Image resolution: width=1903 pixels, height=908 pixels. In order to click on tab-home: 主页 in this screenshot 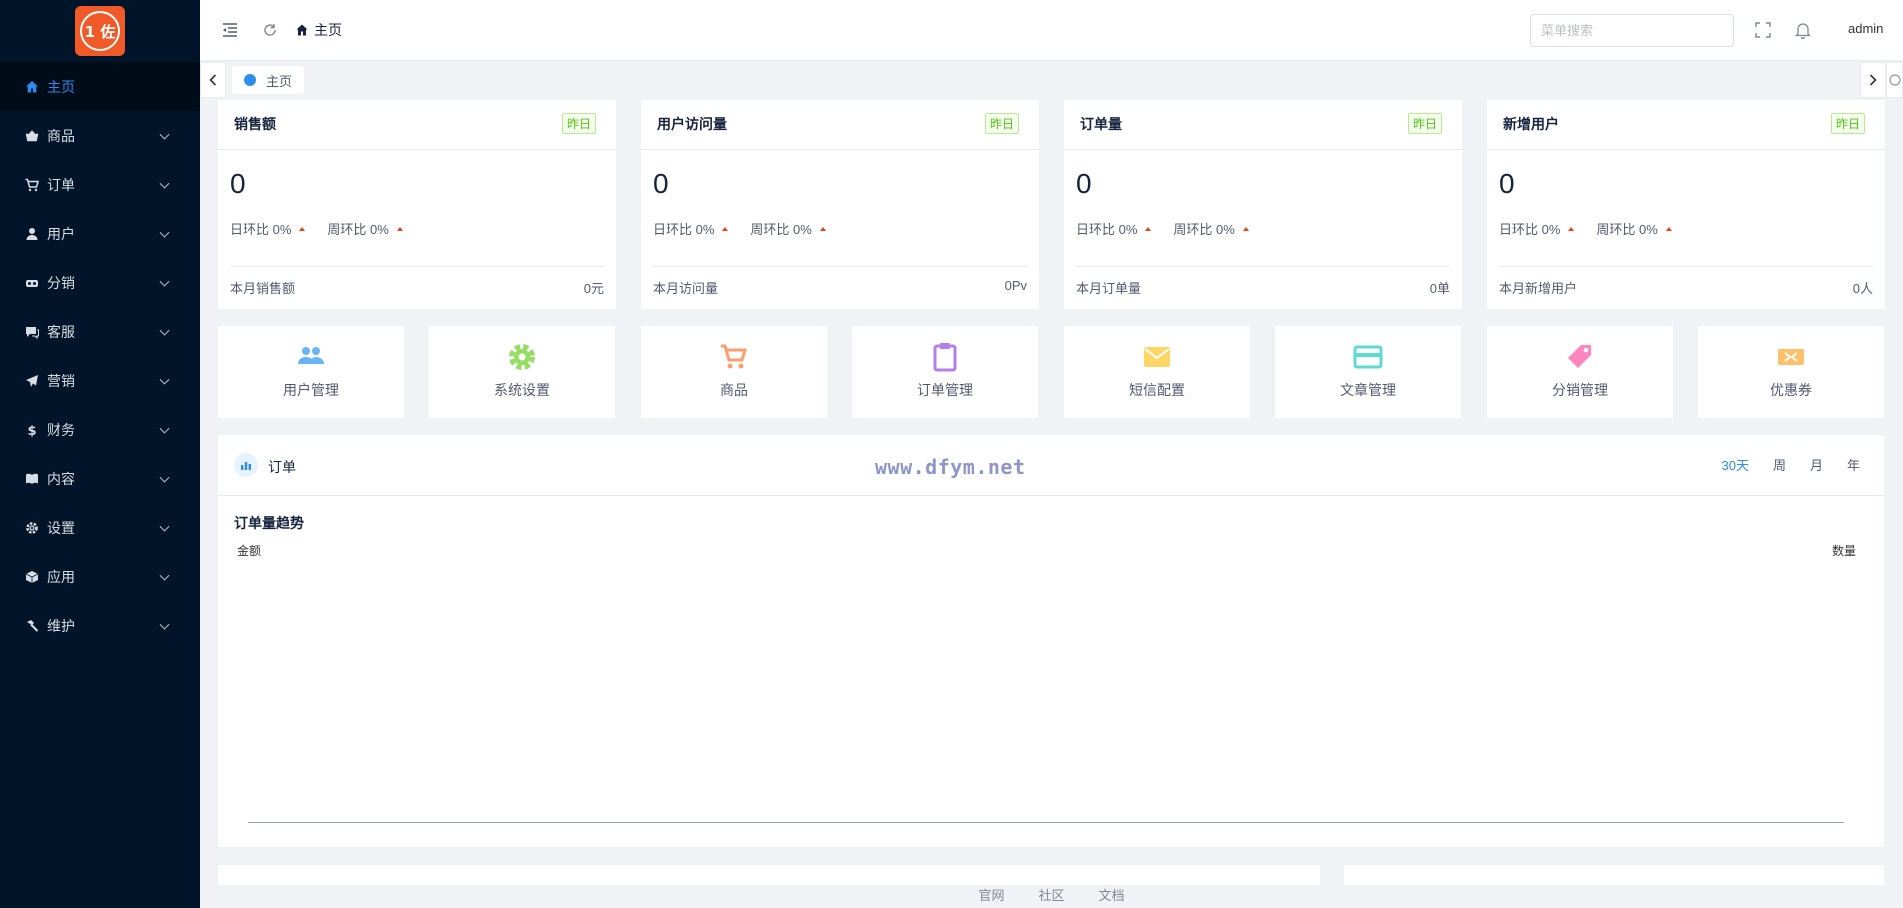, I will do `click(268, 80)`.